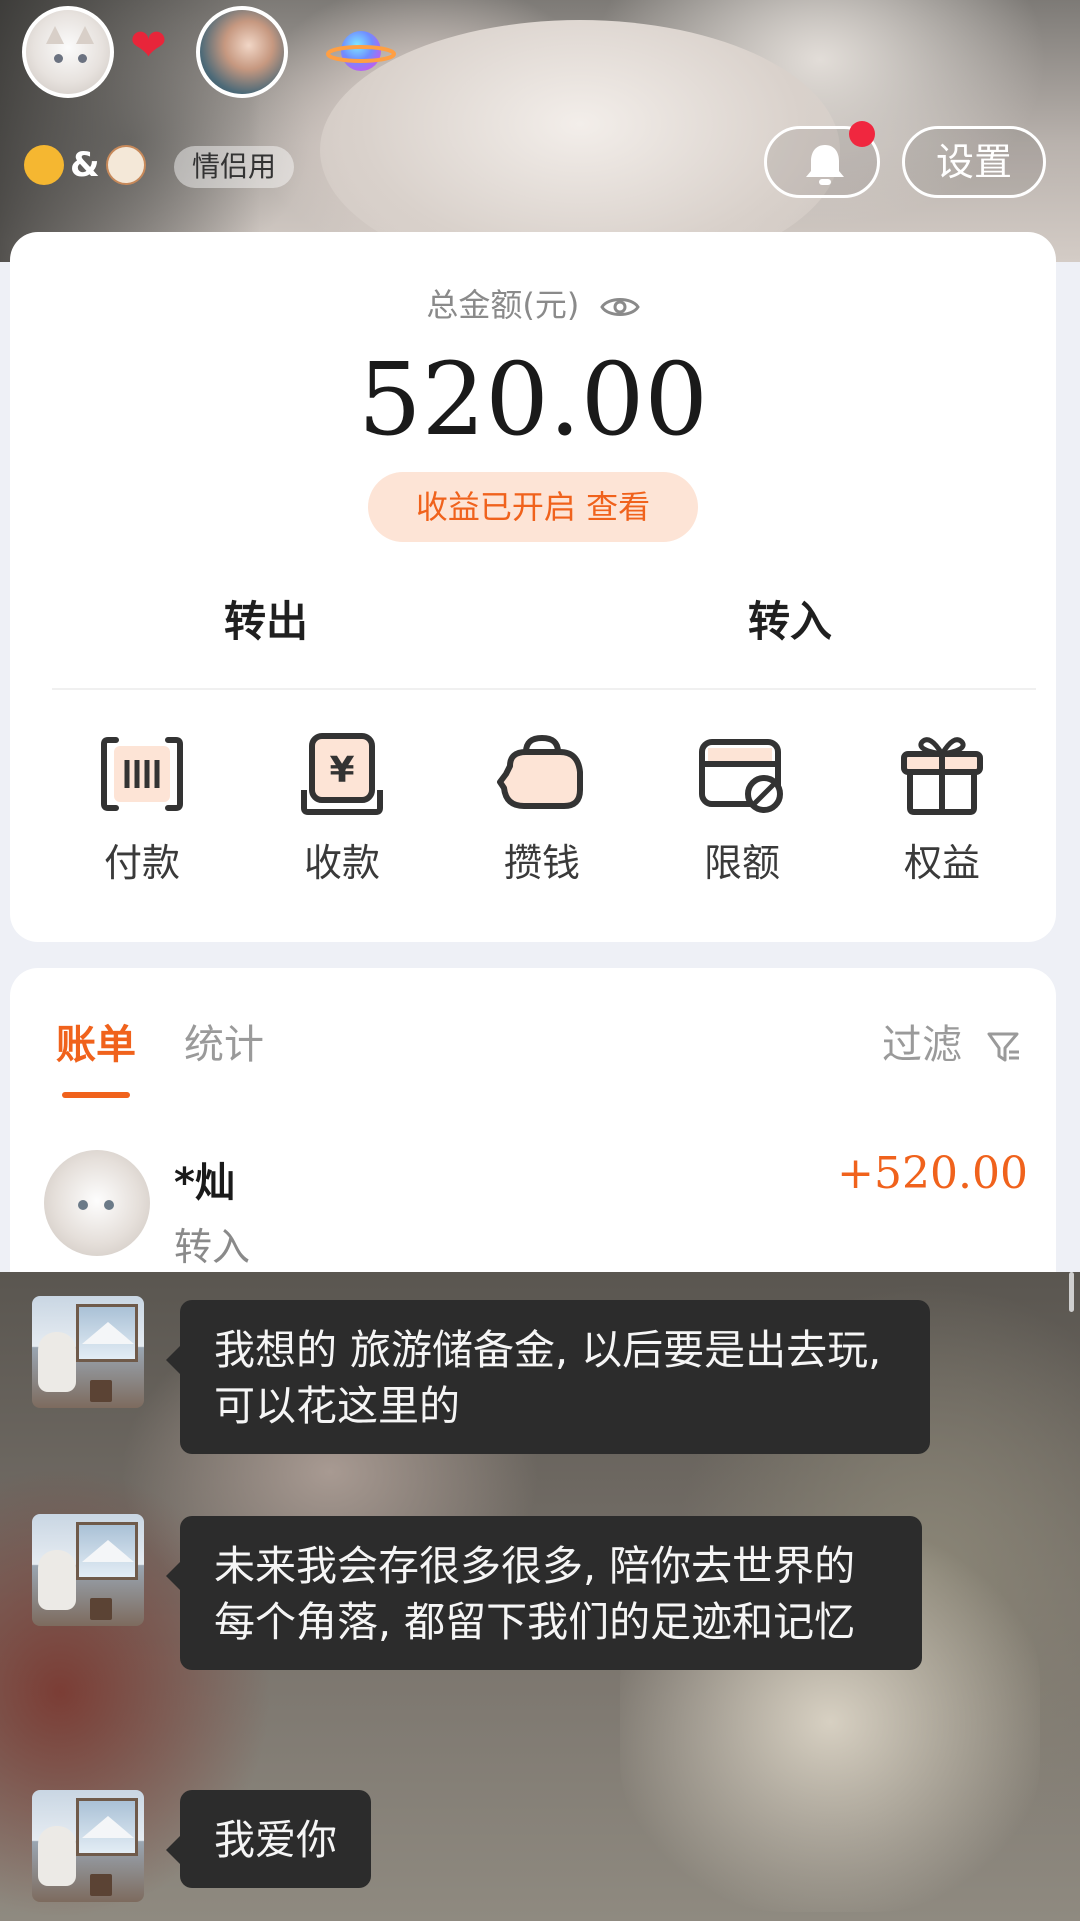 The image size is (1080, 1921). Describe the element at coordinates (234, 167) in the screenshot. I see `couple-tag: 情侣用` at that location.